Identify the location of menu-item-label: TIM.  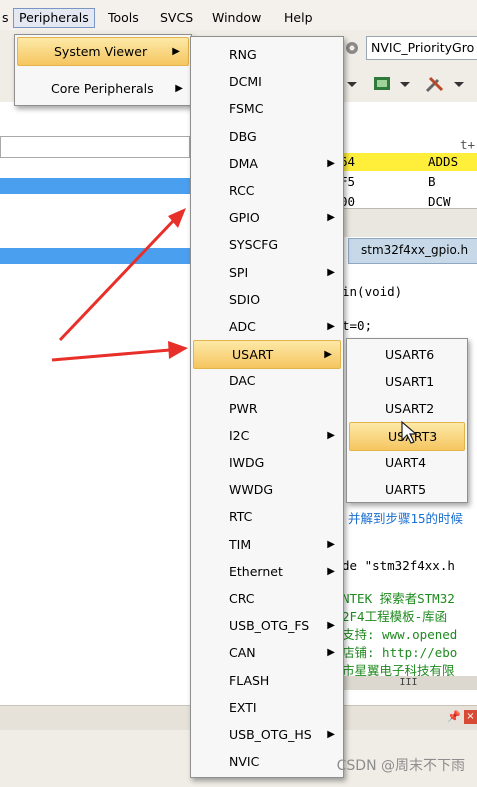
(240, 544).